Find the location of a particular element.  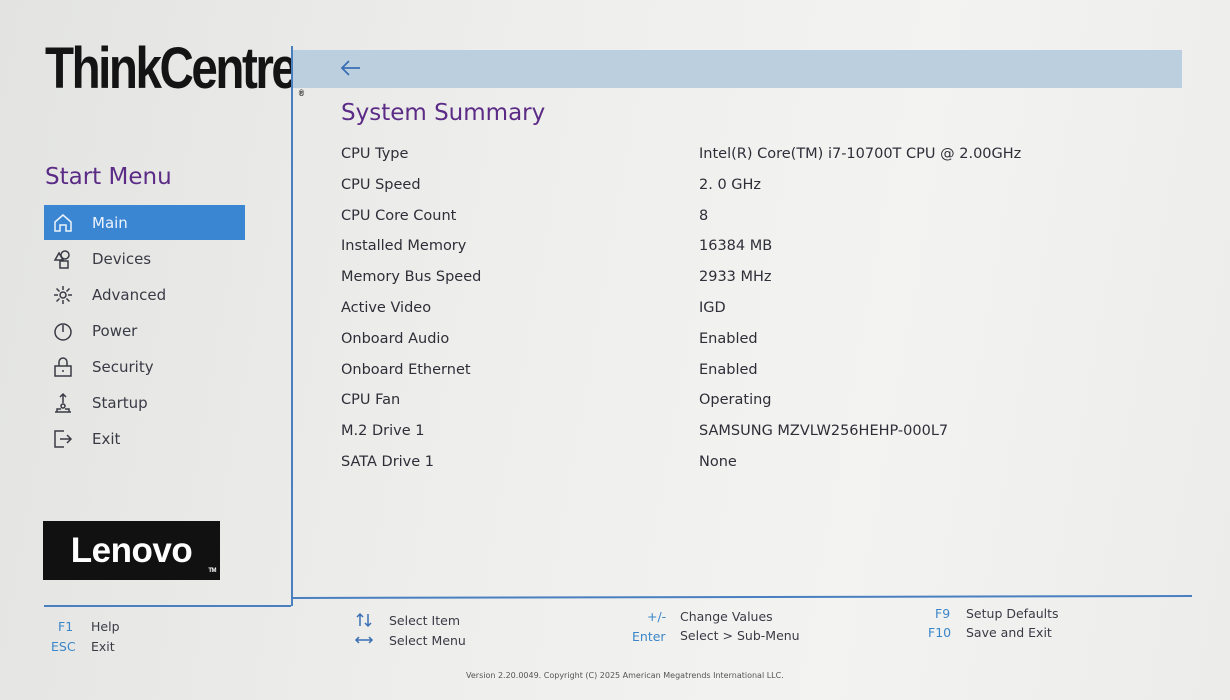

footer-divider-right is located at coordinates (742, 597).